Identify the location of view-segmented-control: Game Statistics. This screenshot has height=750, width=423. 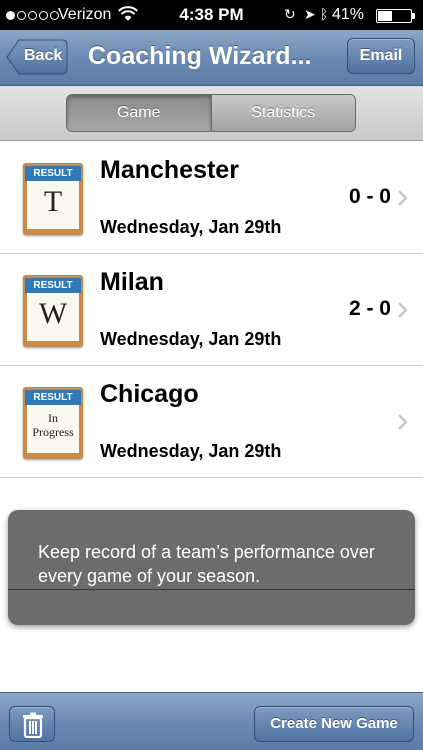
(211, 113).